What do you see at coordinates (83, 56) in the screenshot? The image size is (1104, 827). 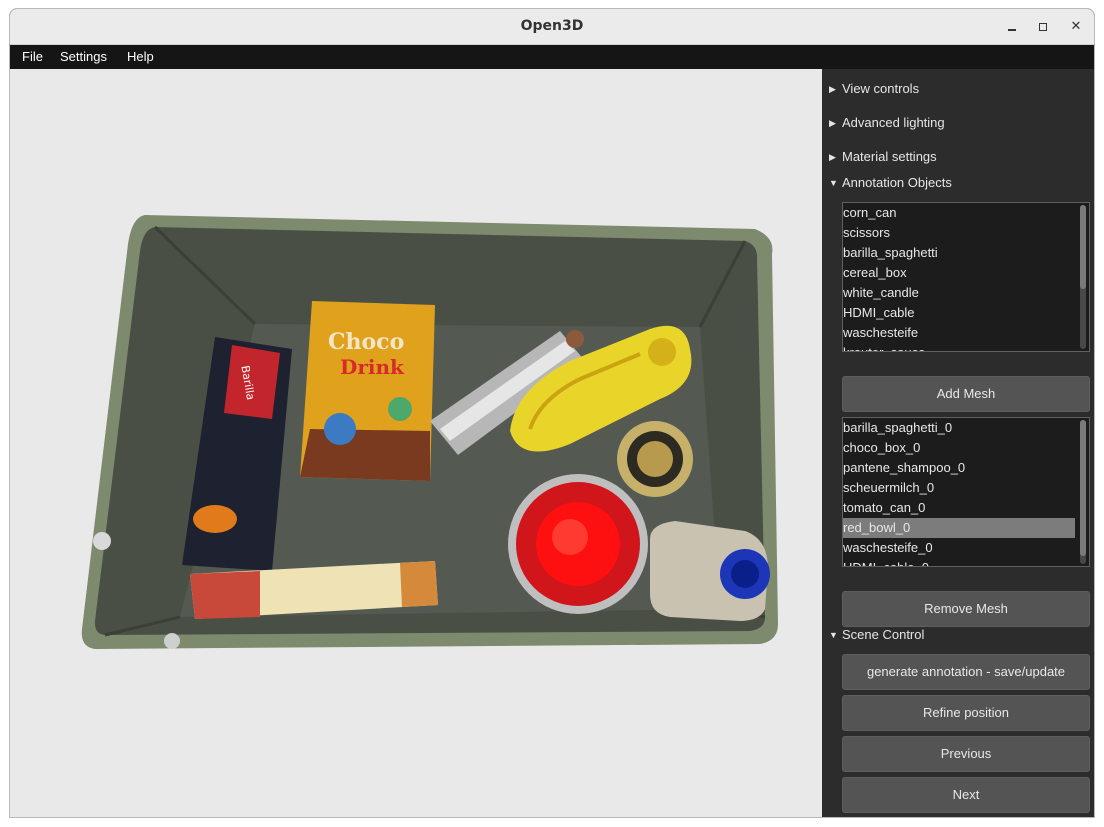 I see `menu-settings: Settings` at bounding box center [83, 56].